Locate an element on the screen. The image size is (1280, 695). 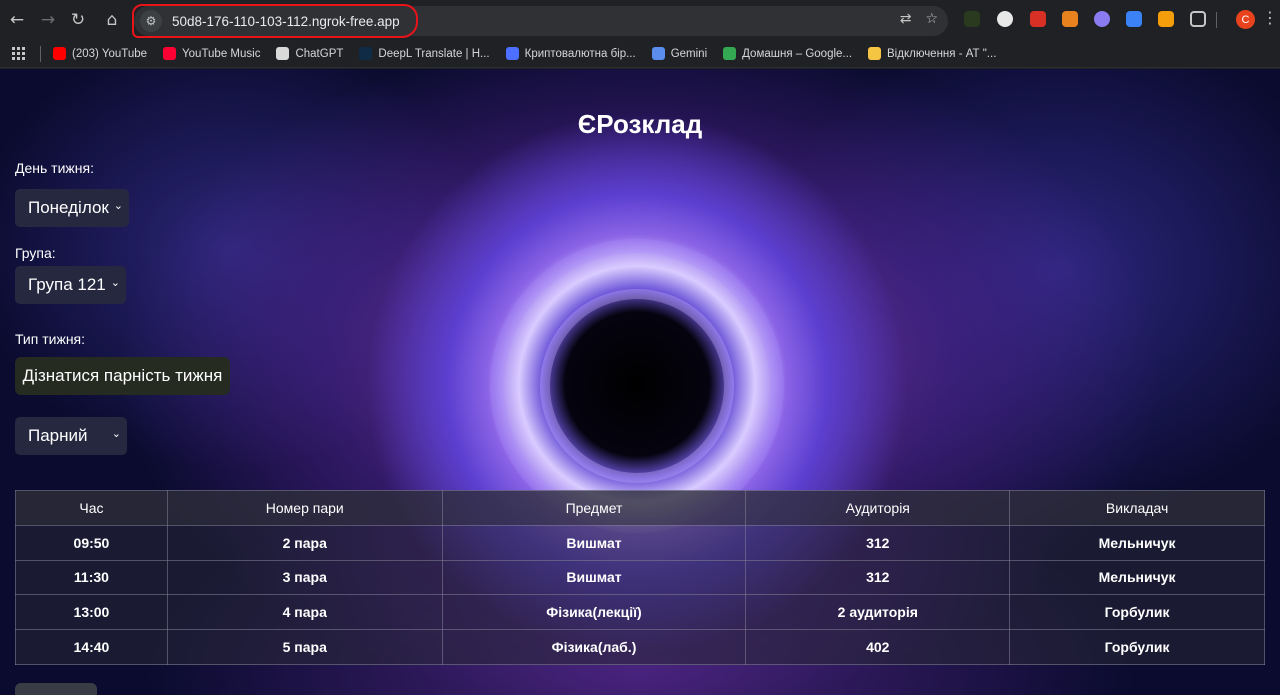
table-cell: 3 пара is located at coordinates (304, 577).